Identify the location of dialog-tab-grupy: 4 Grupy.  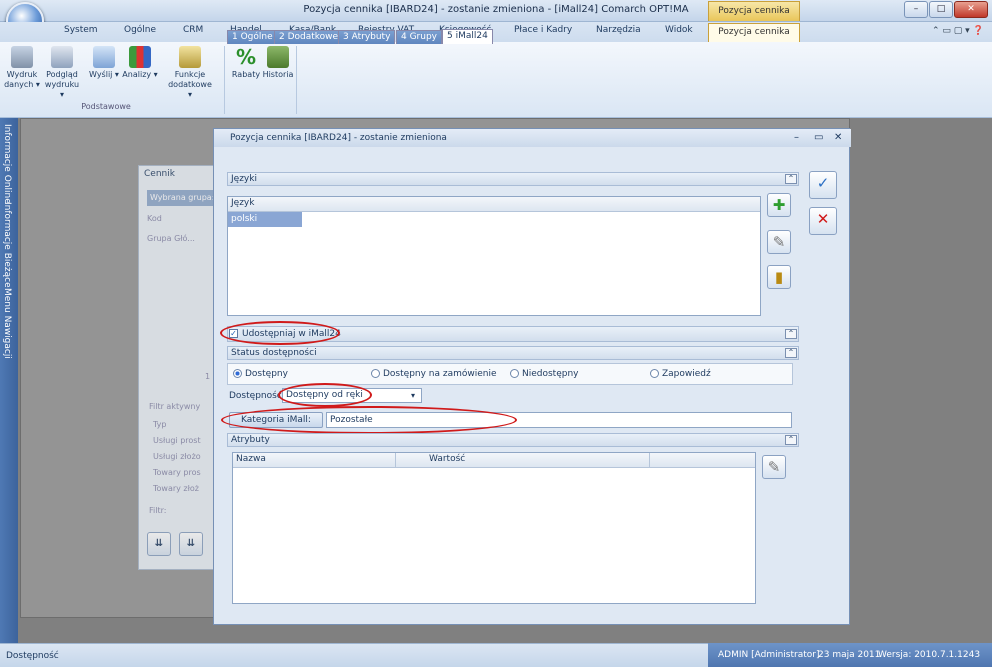
(419, 37).